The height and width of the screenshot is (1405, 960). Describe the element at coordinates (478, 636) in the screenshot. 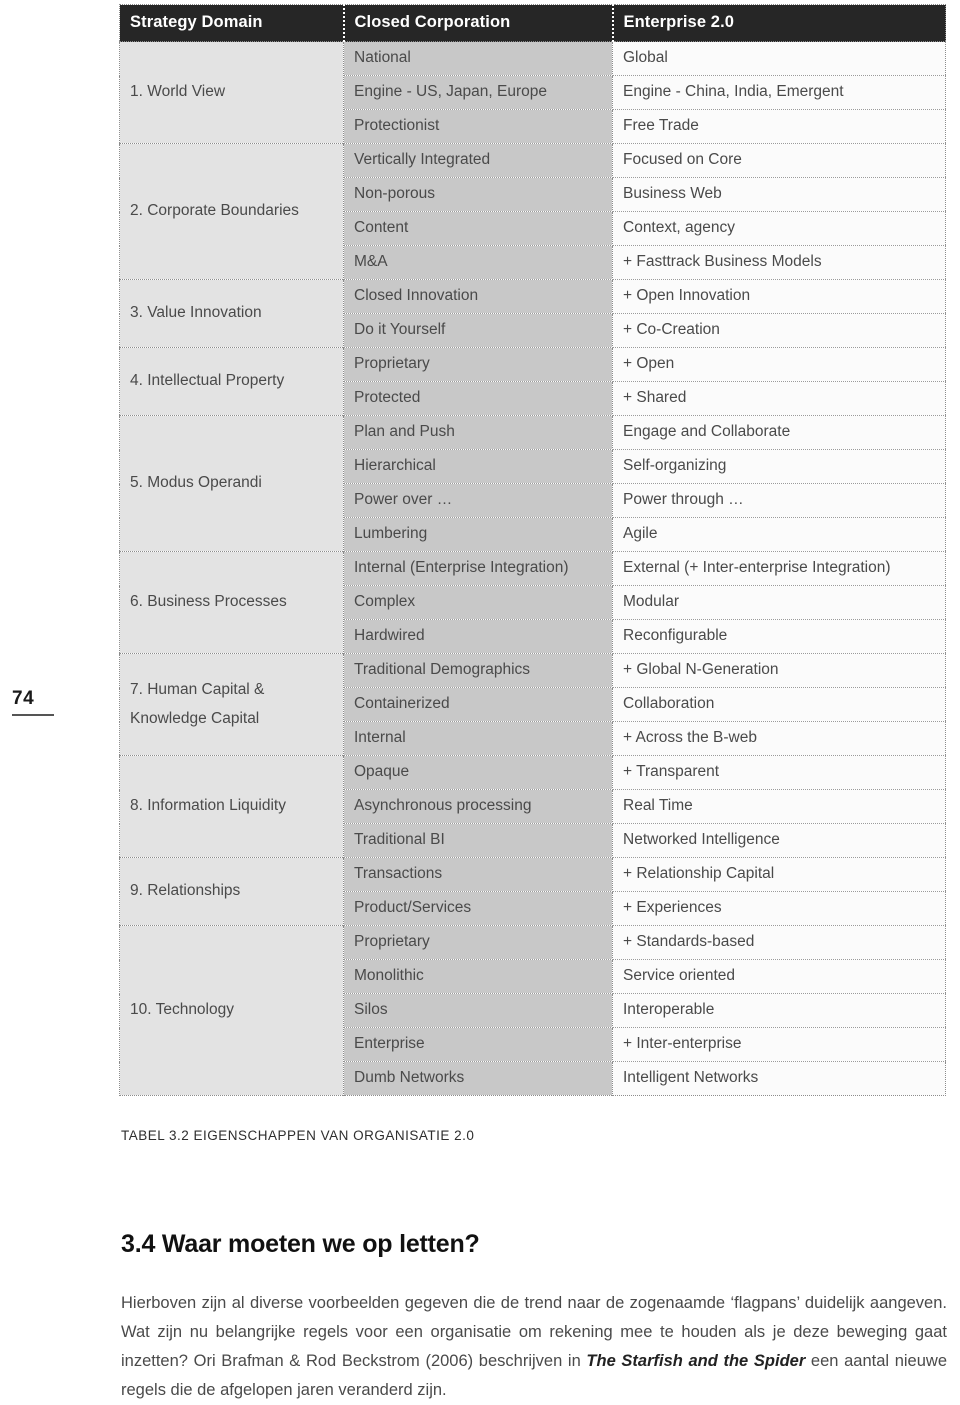

I see `closed-corporation-cell: Hardwired` at that location.